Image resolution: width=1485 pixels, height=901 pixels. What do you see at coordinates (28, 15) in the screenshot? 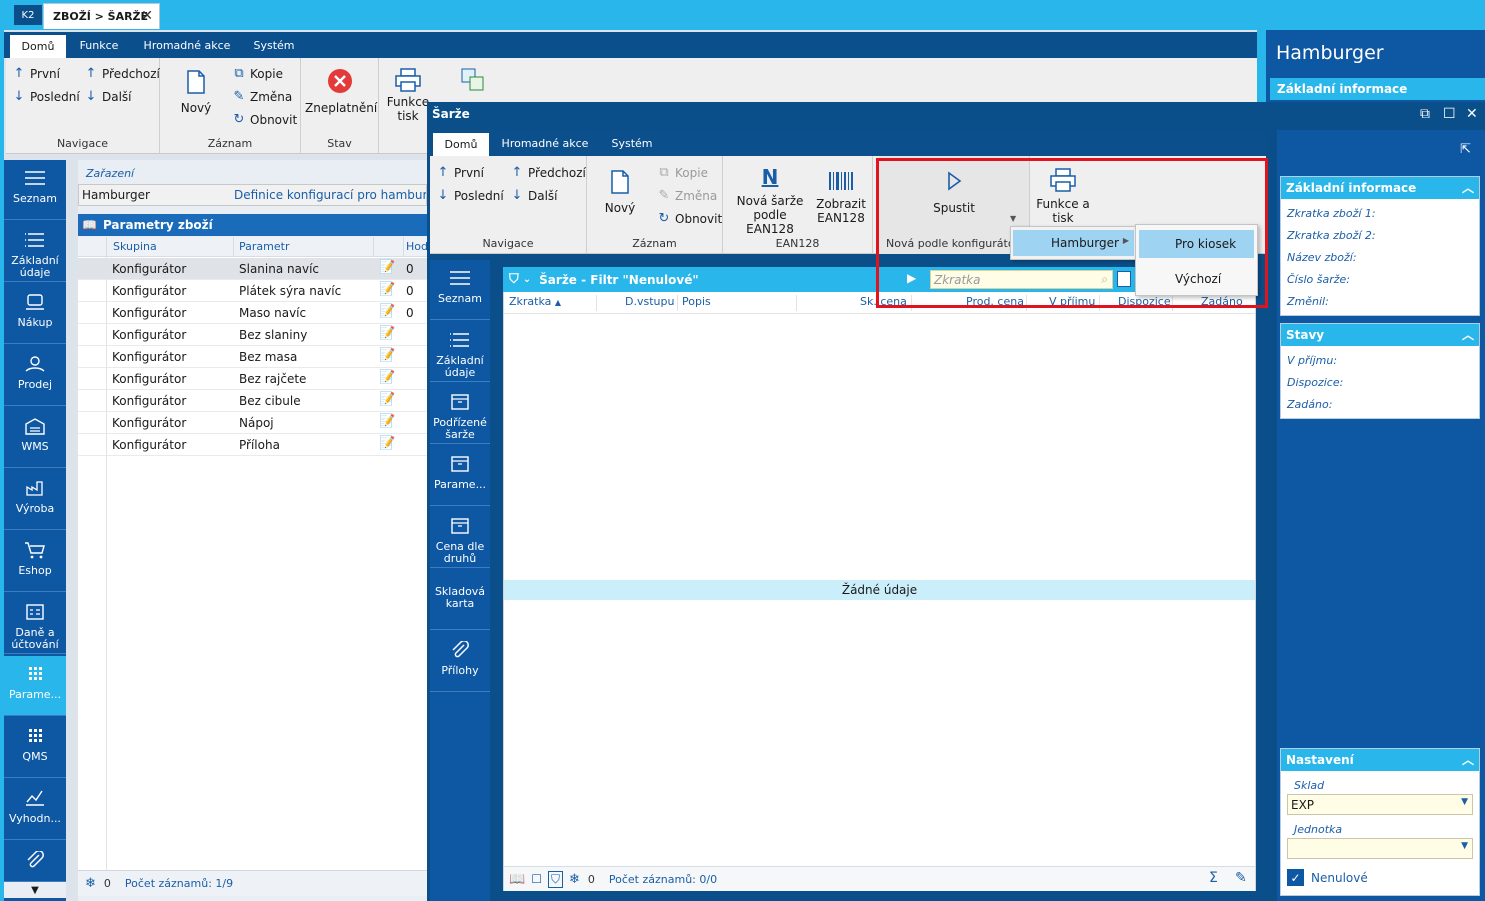
I see `app-logo: K2` at bounding box center [28, 15].